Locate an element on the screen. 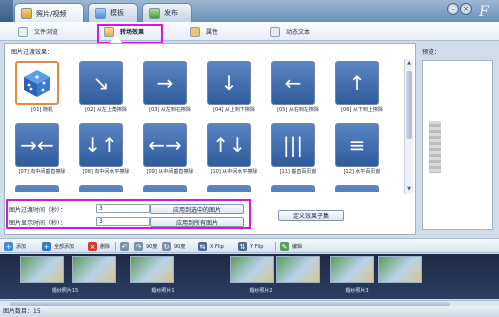 Image resolution: width=499 pixels, height=317 pixels. transition-thumbnail: ↑ is located at coordinates (357, 83).